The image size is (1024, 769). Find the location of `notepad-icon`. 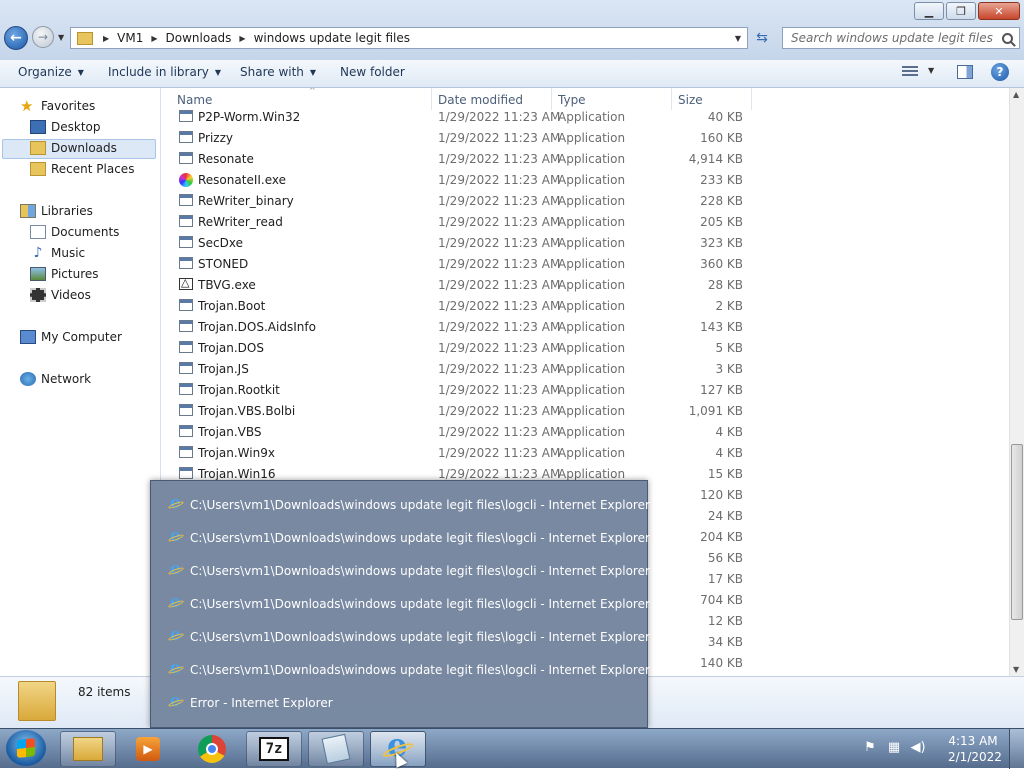

notepad-icon is located at coordinates (336, 749).